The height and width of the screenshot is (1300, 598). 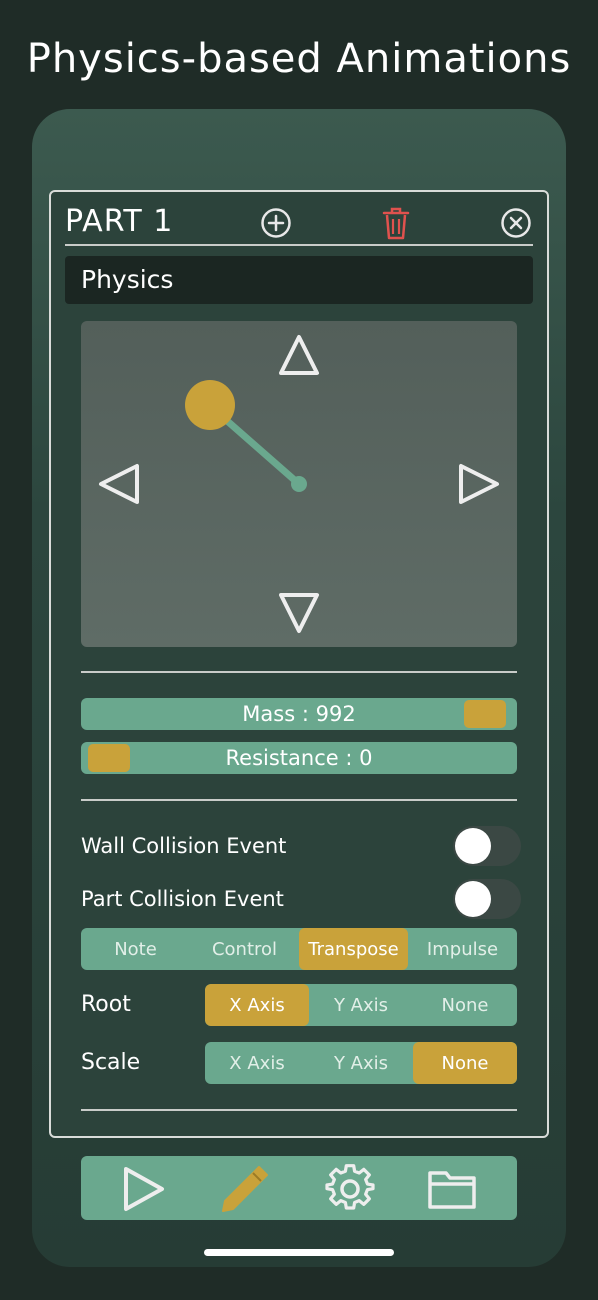 I want to click on wall-collision-label: Wall Collision Event, so click(x=184, y=846).